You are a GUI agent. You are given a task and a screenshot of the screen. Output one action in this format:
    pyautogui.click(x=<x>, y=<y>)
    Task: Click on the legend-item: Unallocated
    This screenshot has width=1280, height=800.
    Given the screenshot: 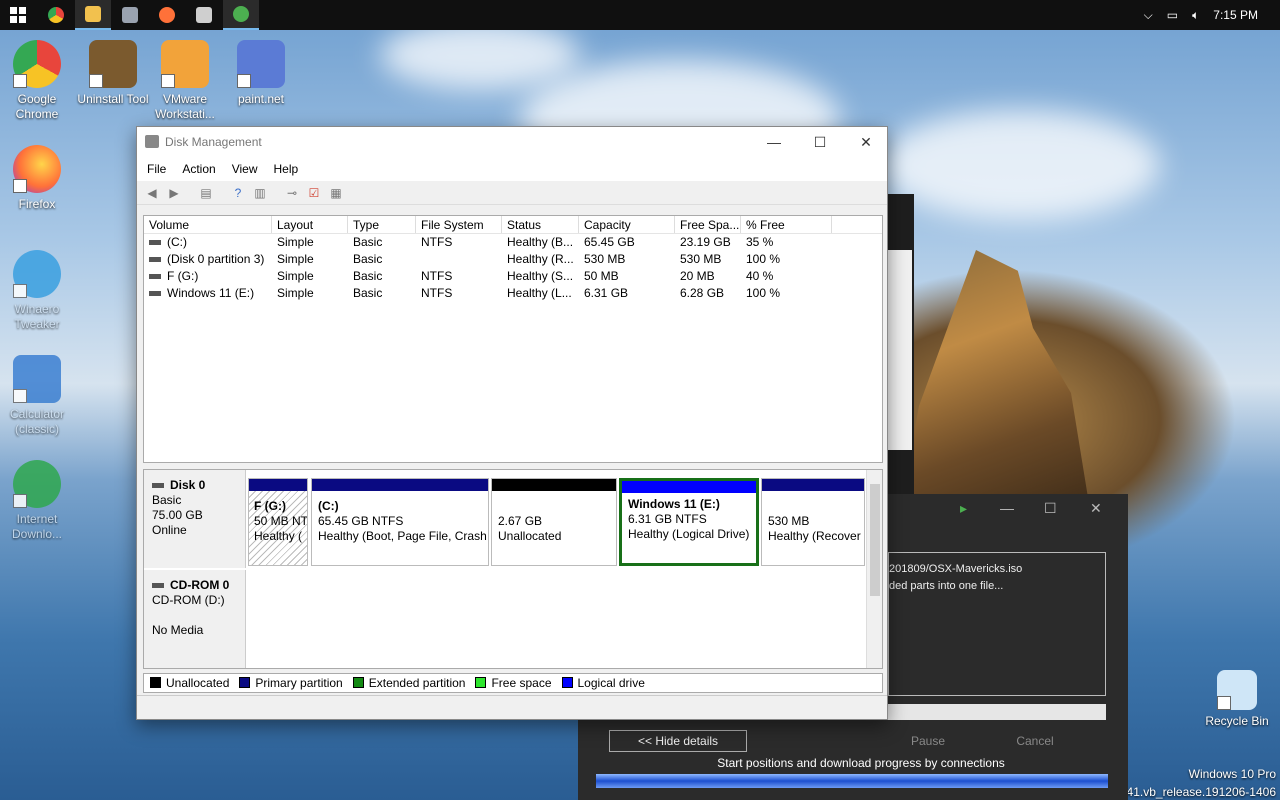 What is the action you would take?
    pyautogui.click(x=189, y=683)
    